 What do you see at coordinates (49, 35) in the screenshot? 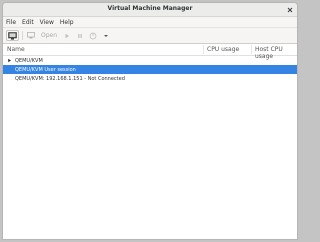
I see `open-button: Open` at bounding box center [49, 35].